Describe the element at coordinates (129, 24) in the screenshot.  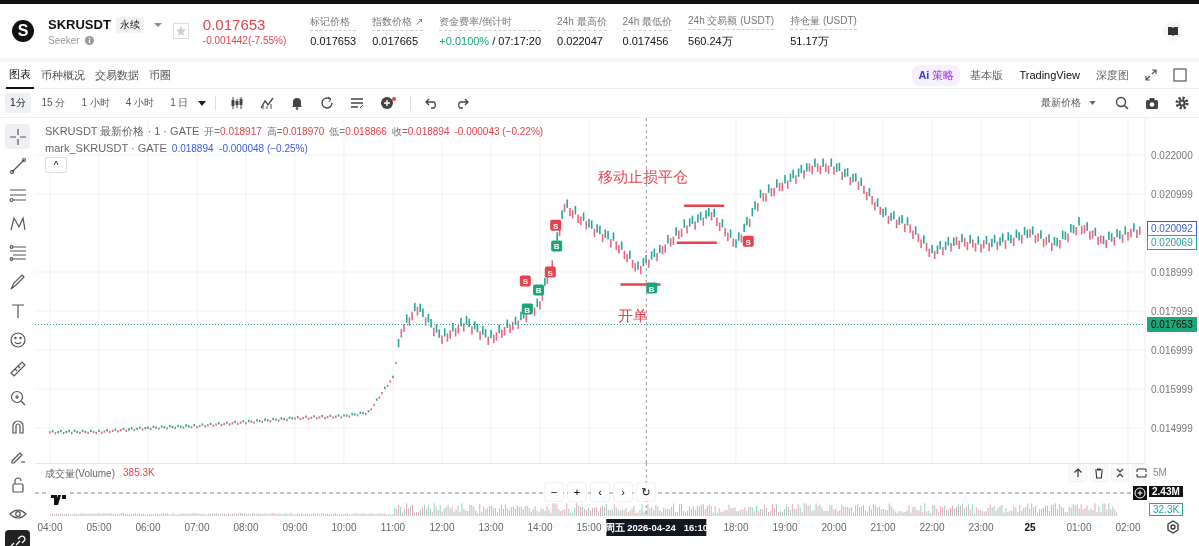
I see `contract-badge: 永续` at that location.